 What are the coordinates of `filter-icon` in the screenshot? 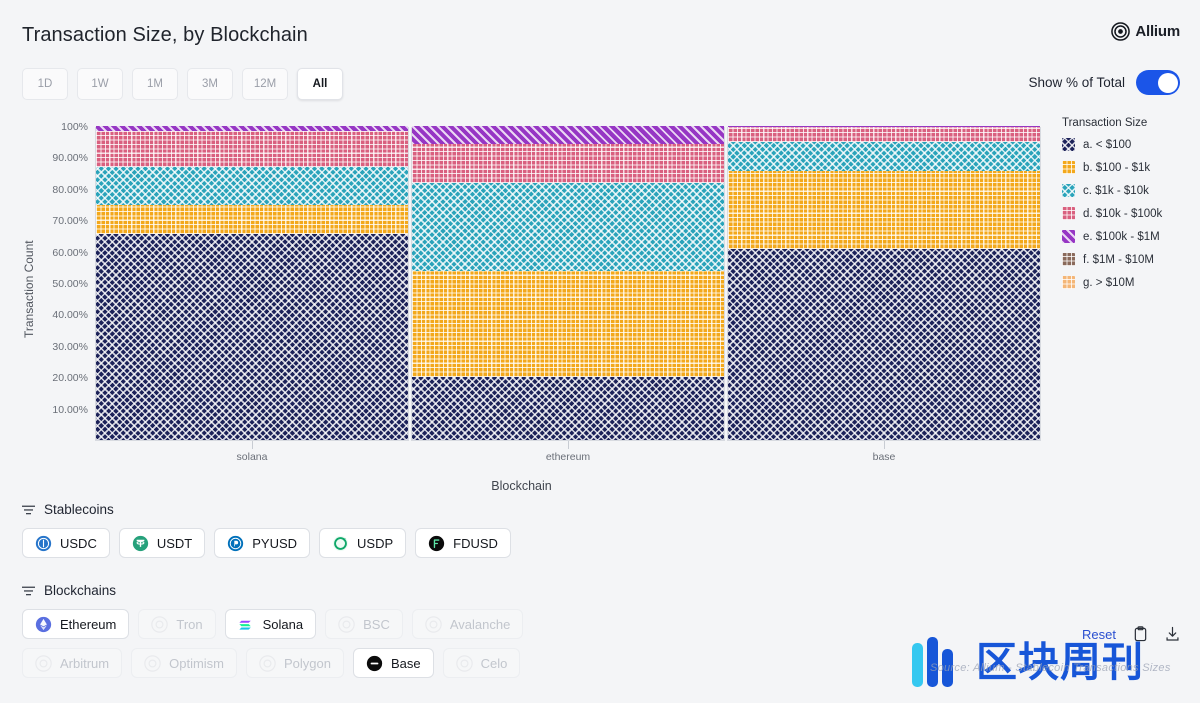 It's located at (28, 509).